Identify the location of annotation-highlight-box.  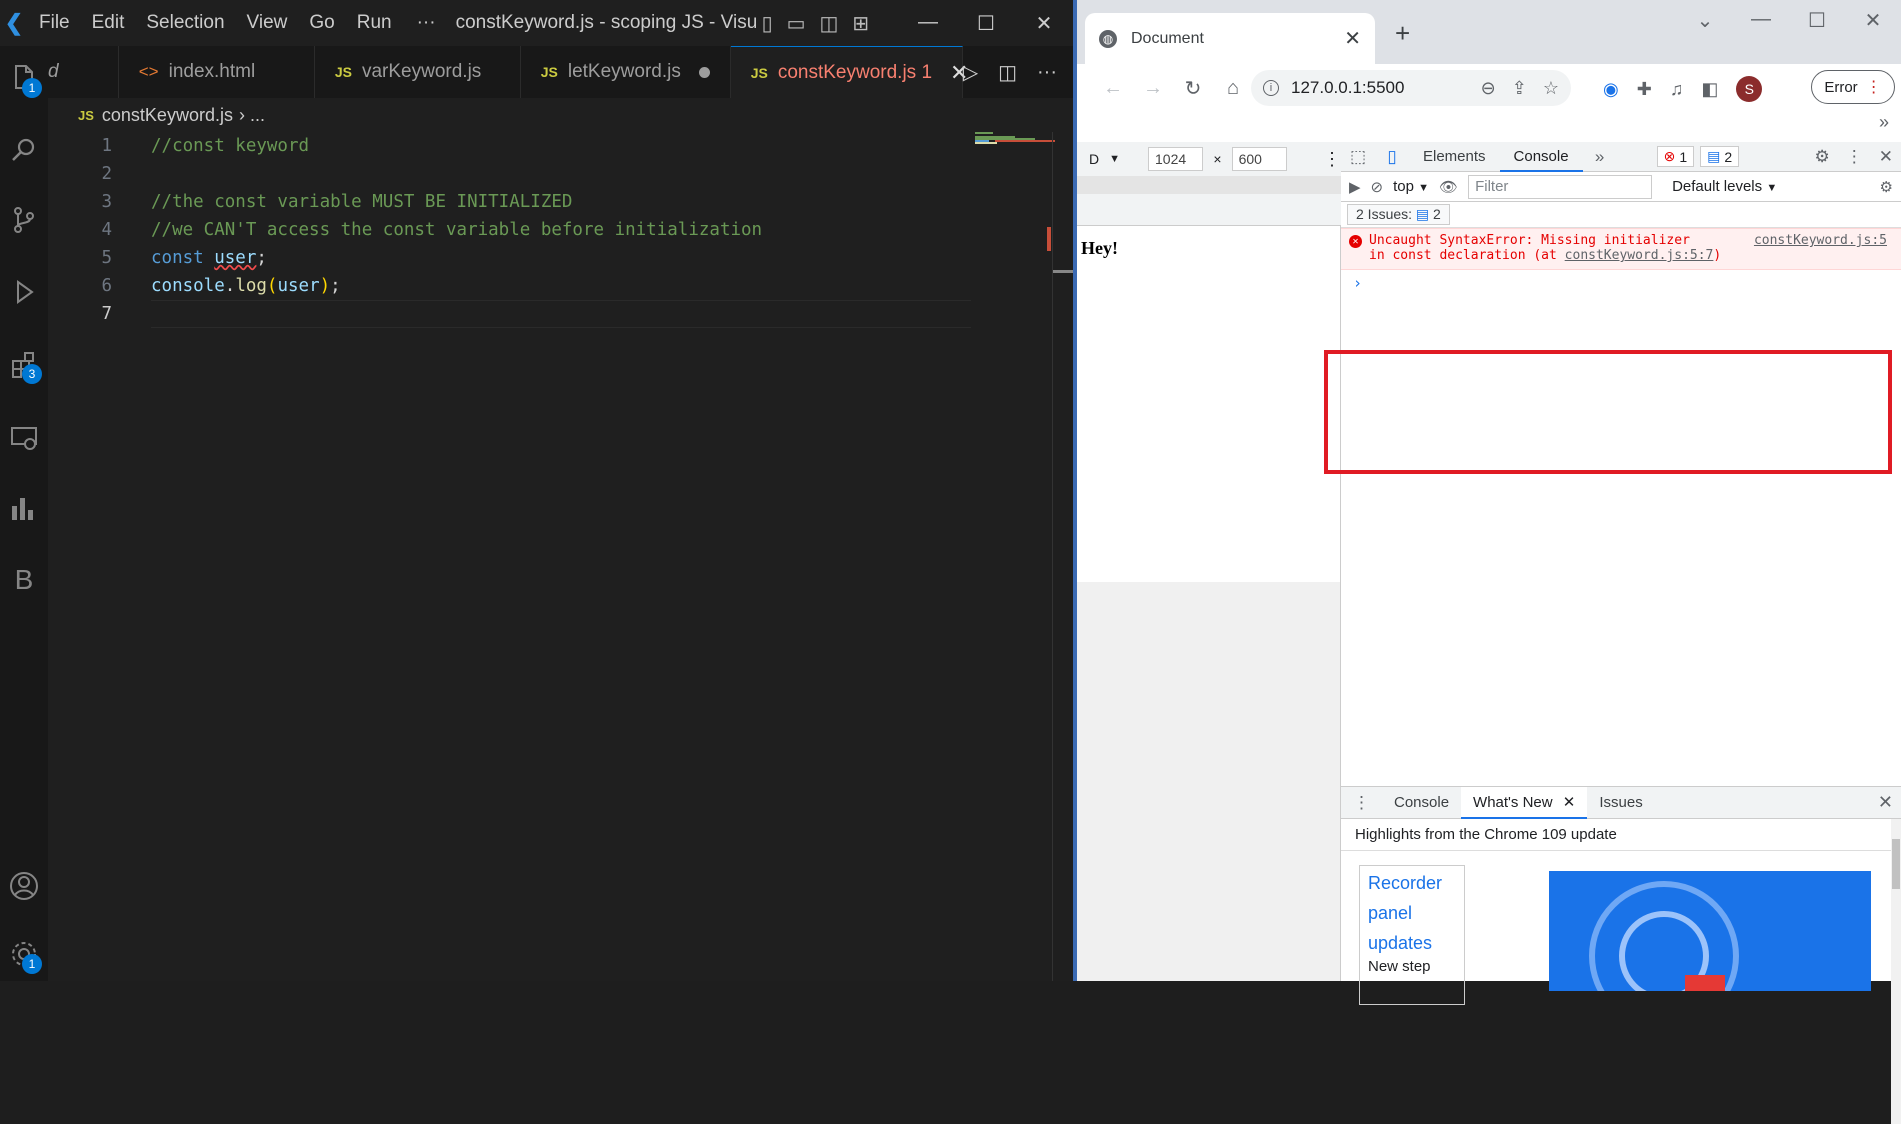
(1608, 412).